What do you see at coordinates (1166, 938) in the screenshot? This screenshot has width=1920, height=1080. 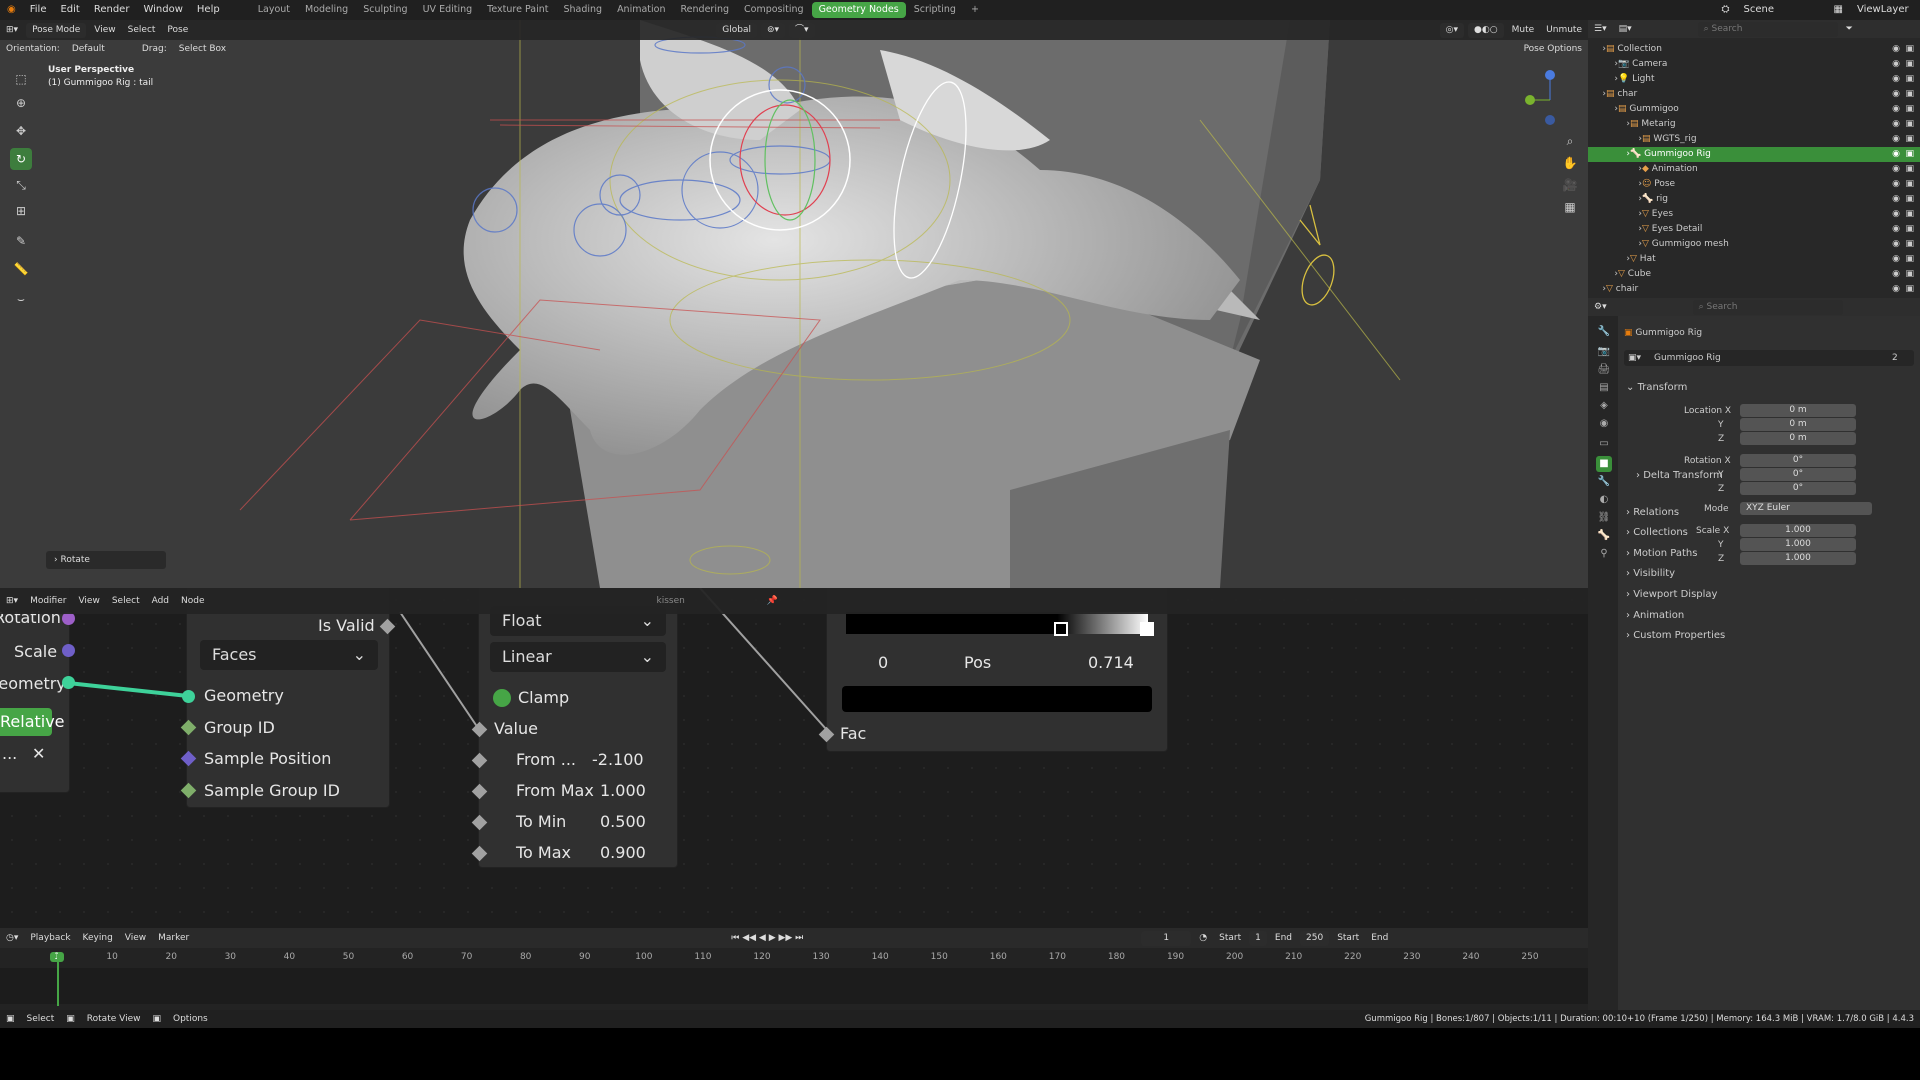 I see `current-frame-field: 1` at bounding box center [1166, 938].